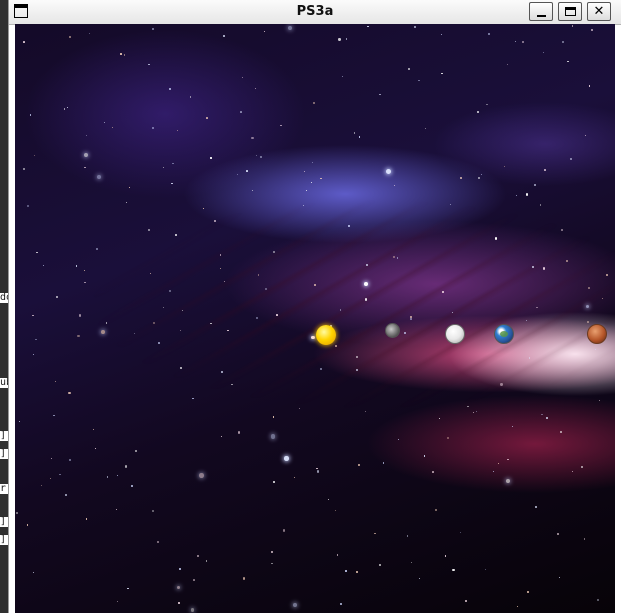 Image resolution: width=621 pixels, height=613 pixels. I want to click on close-icon: ✕, so click(599, 11).